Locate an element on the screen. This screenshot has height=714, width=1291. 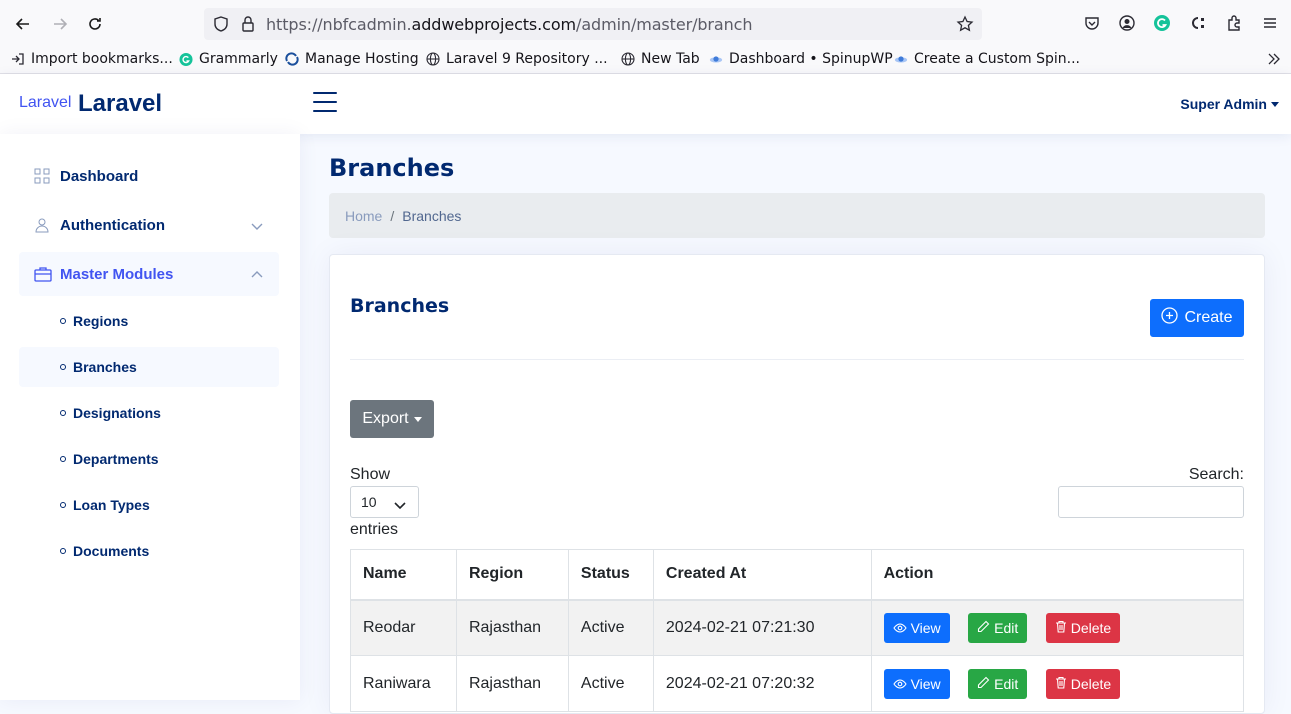
sidebar-subitem-documents: Documents is located at coordinates (149, 551).